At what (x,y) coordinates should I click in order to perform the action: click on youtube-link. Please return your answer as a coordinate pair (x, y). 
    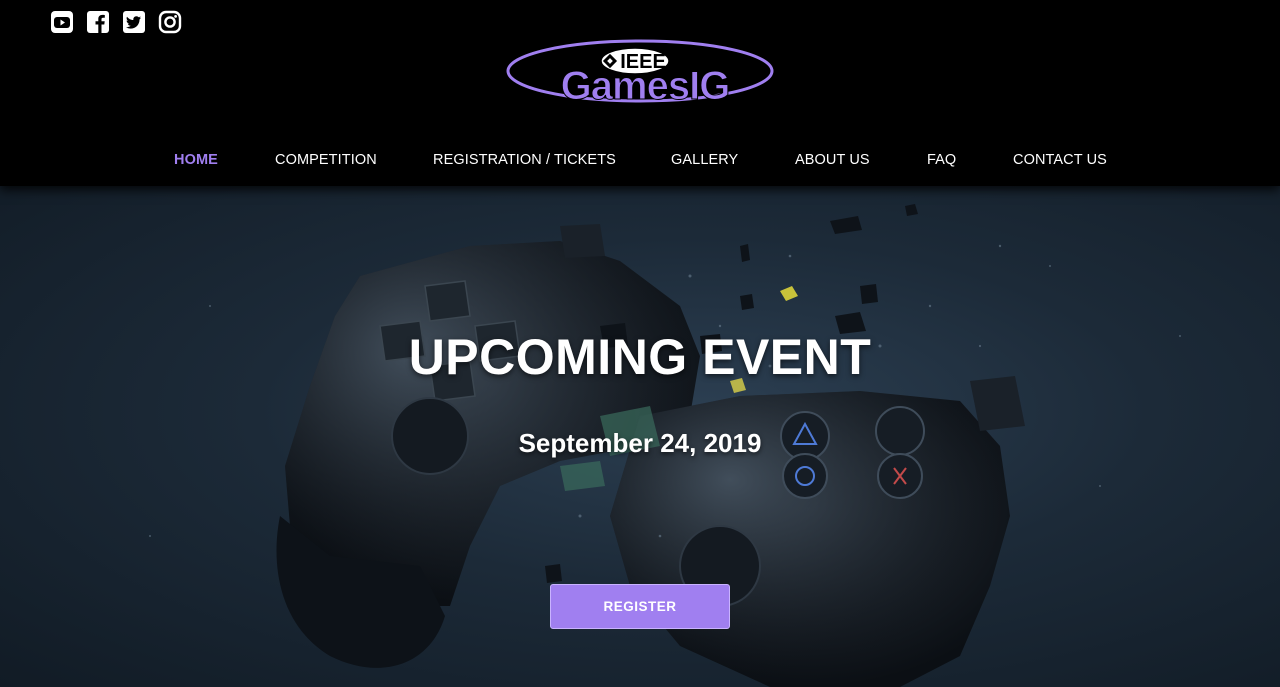
    Looking at the image, I should click on (62, 22).